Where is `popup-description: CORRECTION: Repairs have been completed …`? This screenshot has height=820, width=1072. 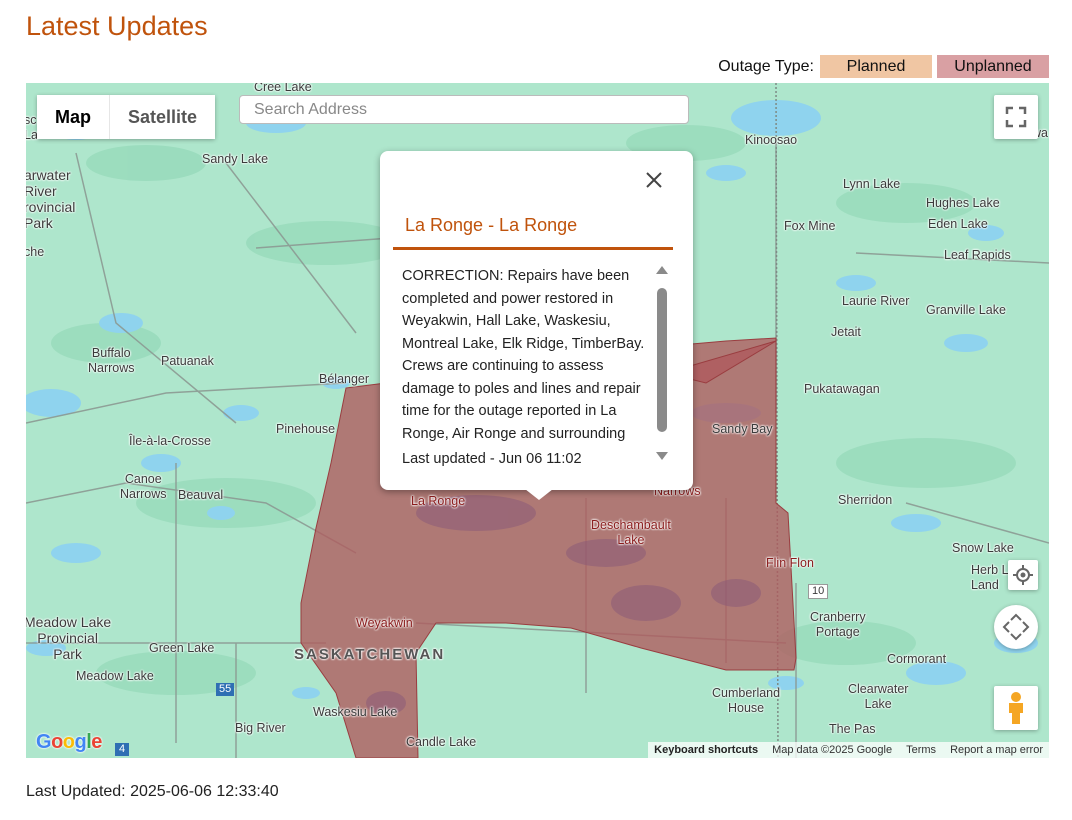 popup-description: CORRECTION: Repairs have been completed … is located at coordinates (528, 353).